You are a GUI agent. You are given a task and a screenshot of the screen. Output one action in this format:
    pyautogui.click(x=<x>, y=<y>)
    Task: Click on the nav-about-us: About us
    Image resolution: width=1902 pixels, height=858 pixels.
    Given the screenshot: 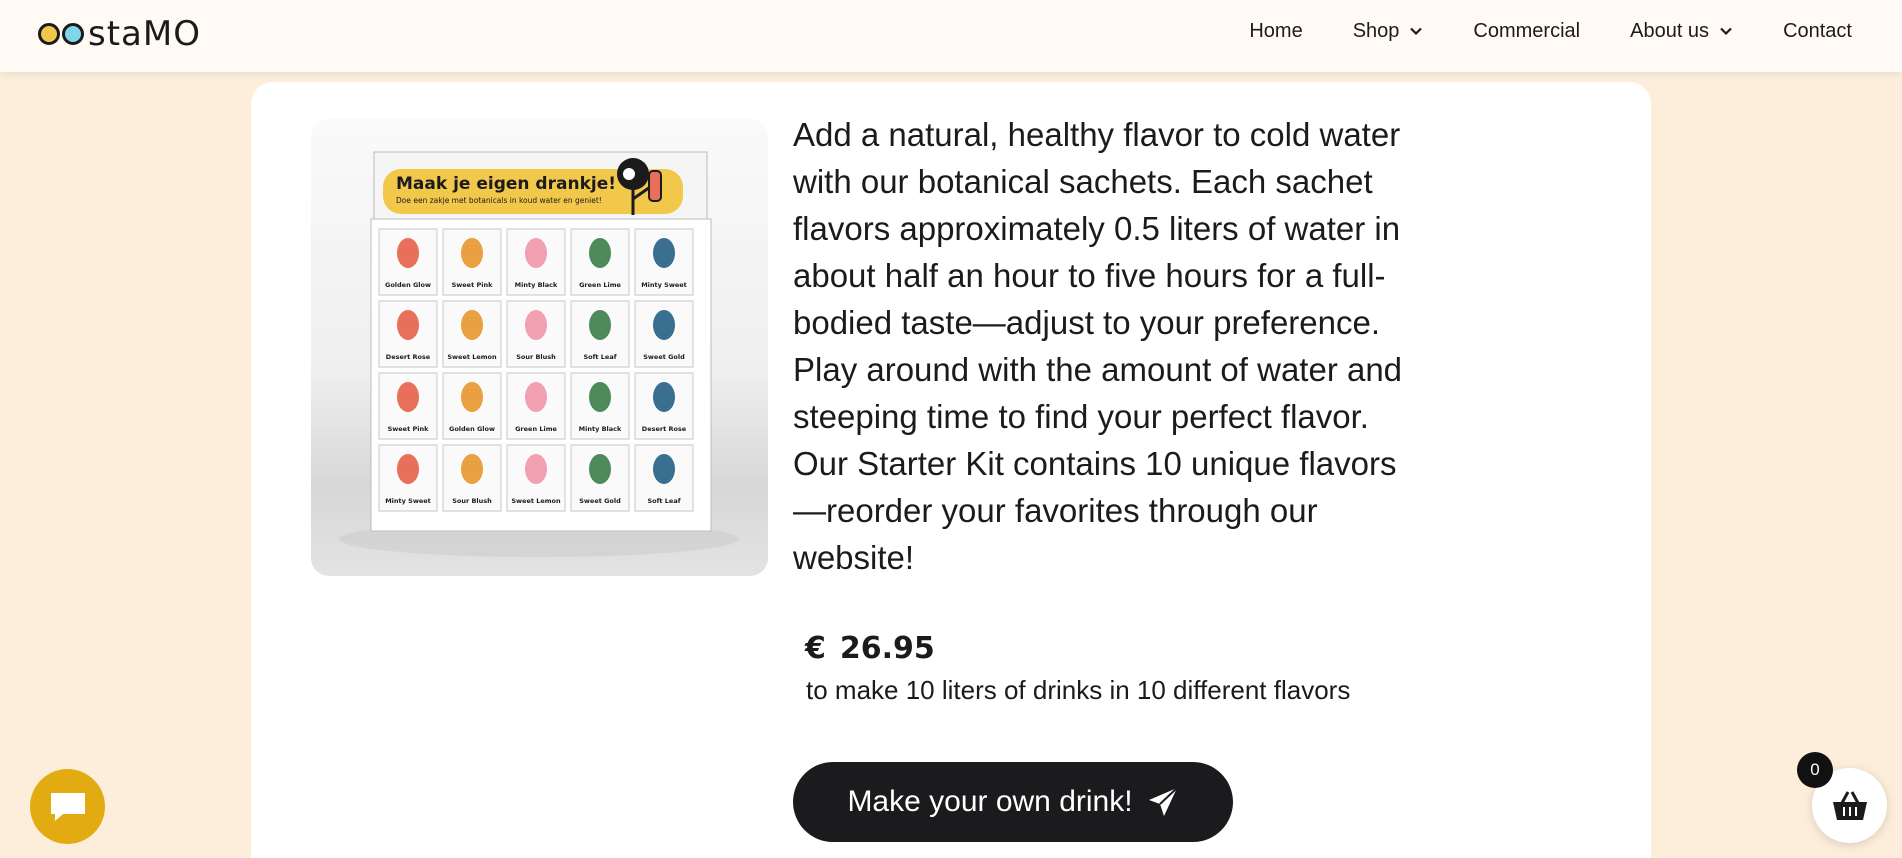 What is the action you would take?
    pyautogui.click(x=1681, y=31)
    